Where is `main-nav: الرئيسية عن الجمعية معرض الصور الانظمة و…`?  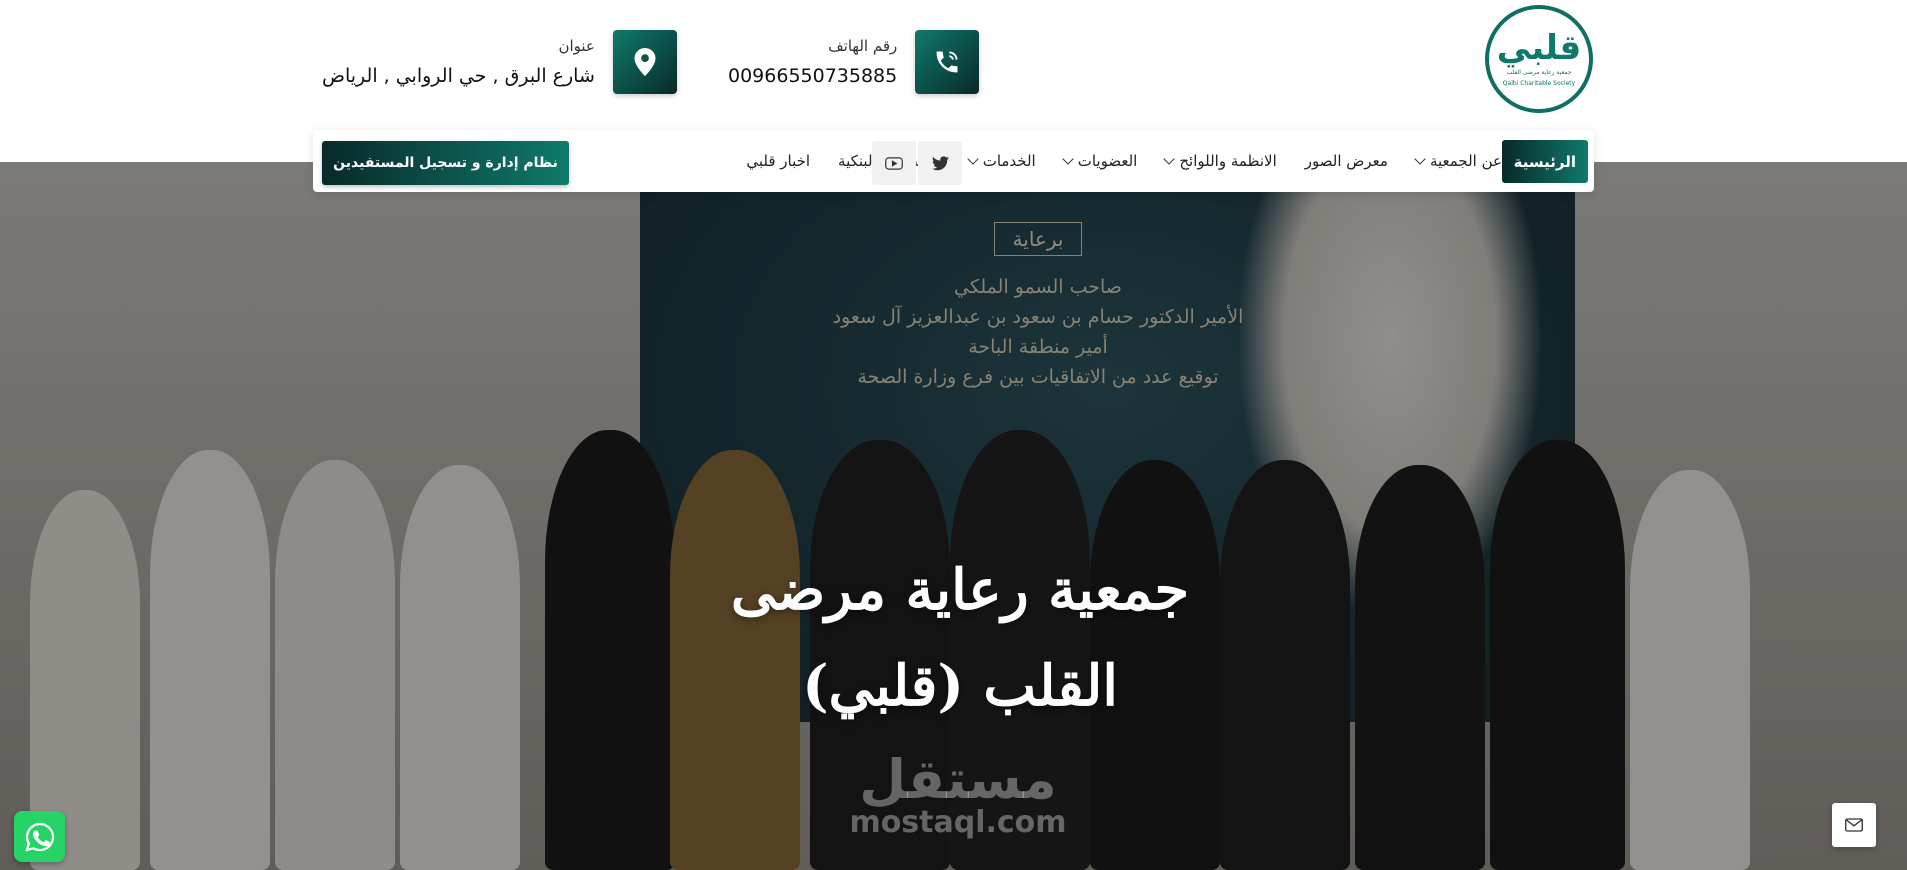
main-nav: الرئيسية عن الجمعية معرض الصور الانظمة و… is located at coordinates (953, 161).